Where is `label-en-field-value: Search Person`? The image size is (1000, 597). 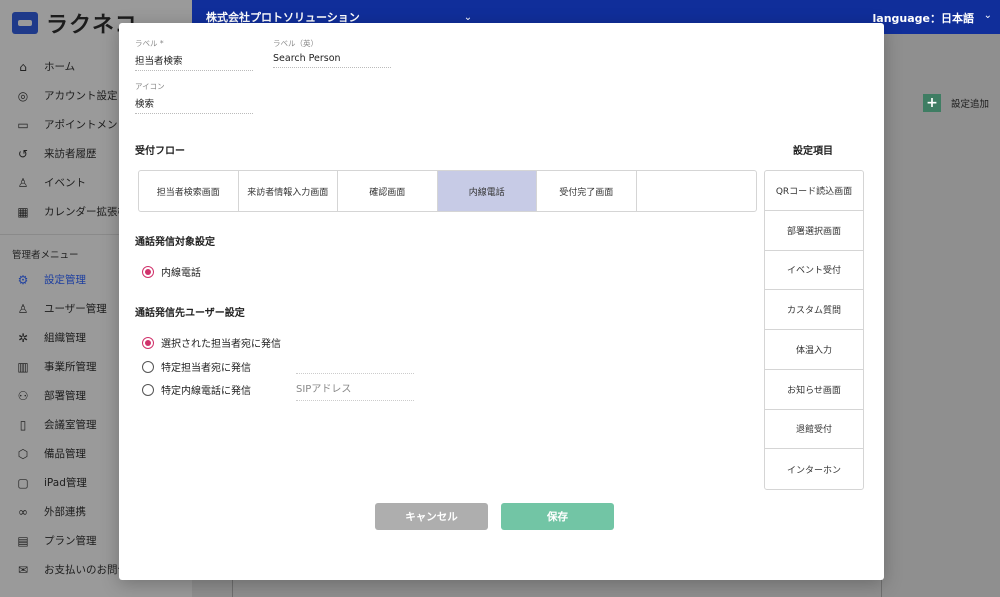
label-en-field-value: Search Person is located at coordinates (307, 58).